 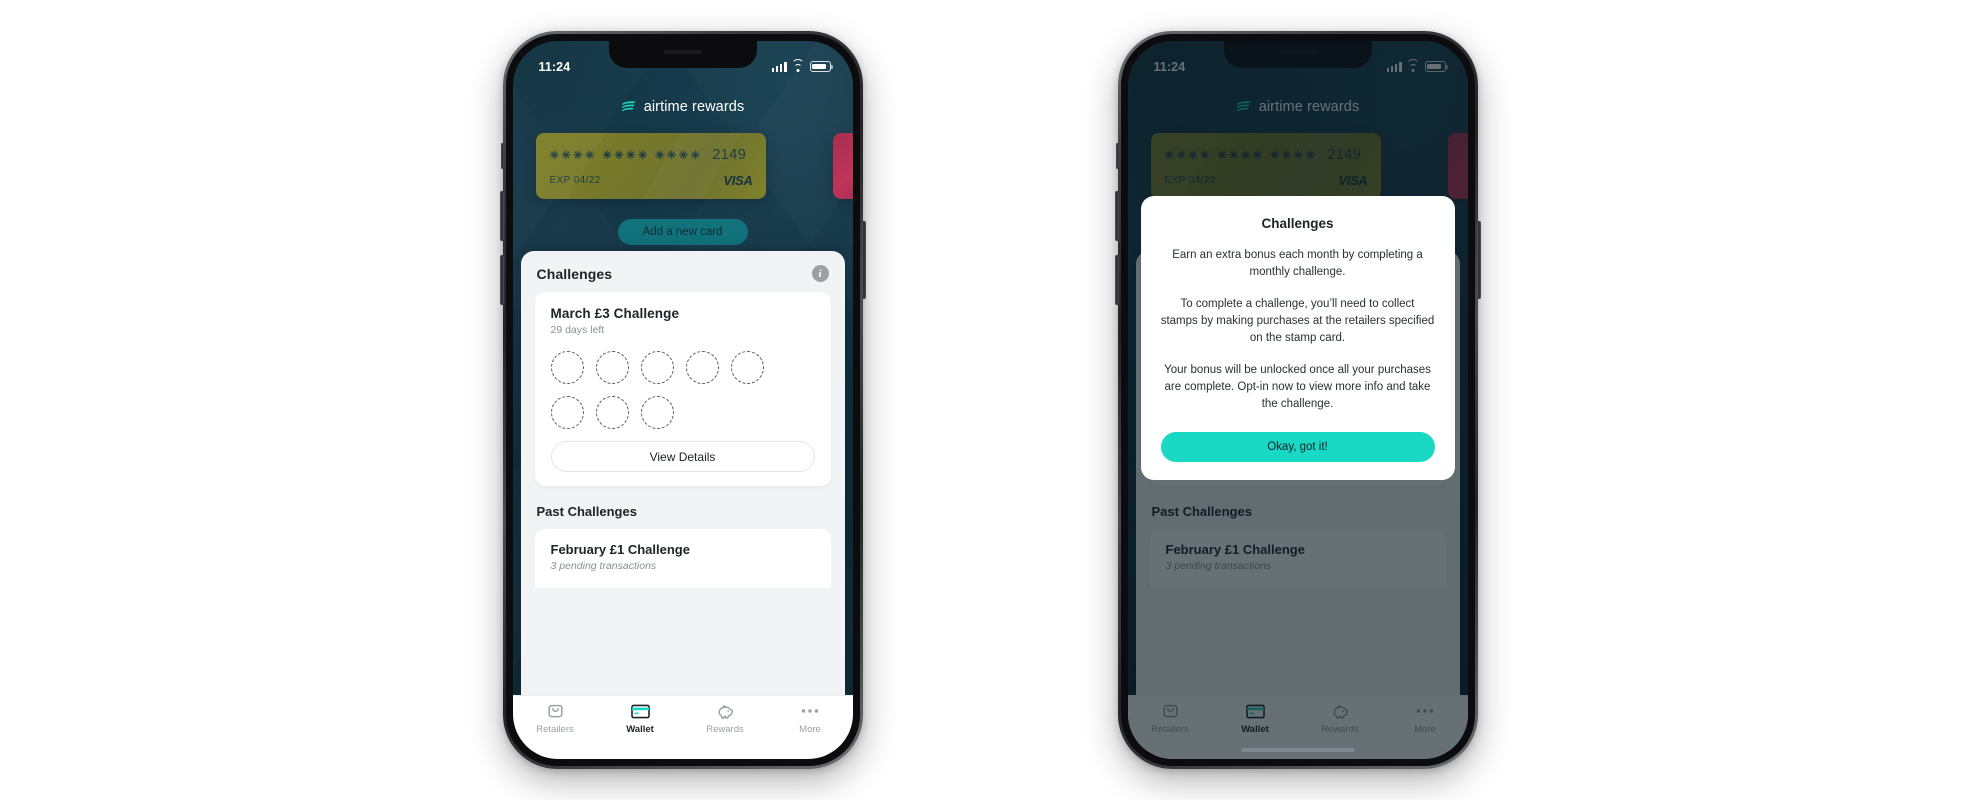 I want to click on cellular-signal-icon, so click(x=779, y=67).